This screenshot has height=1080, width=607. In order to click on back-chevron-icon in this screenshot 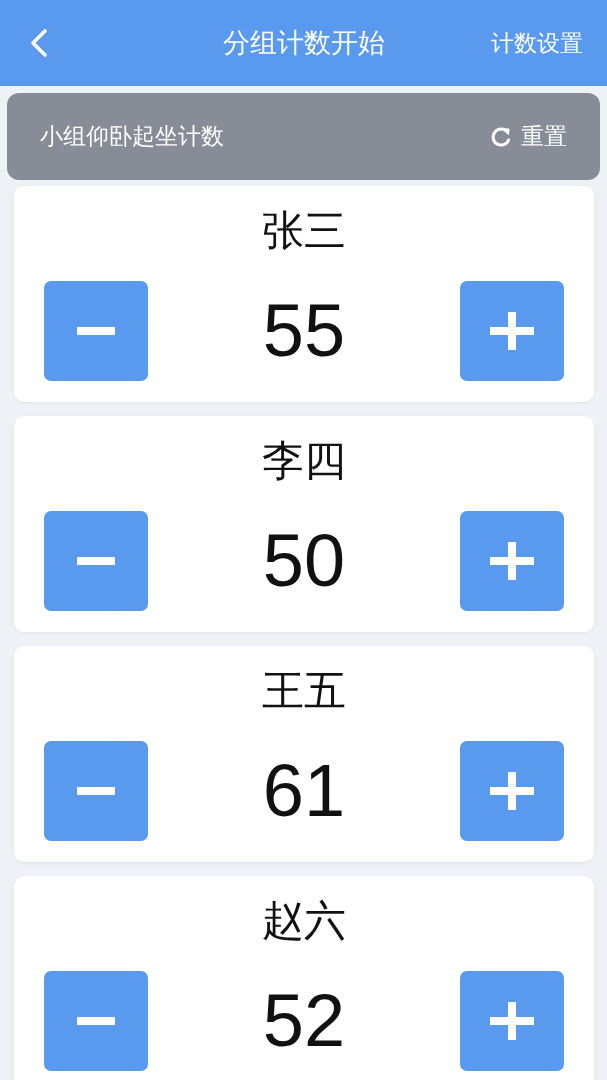, I will do `click(39, 43)`.